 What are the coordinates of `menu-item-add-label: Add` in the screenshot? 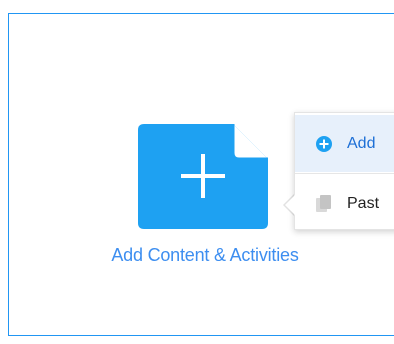 It's located at (361, 143).